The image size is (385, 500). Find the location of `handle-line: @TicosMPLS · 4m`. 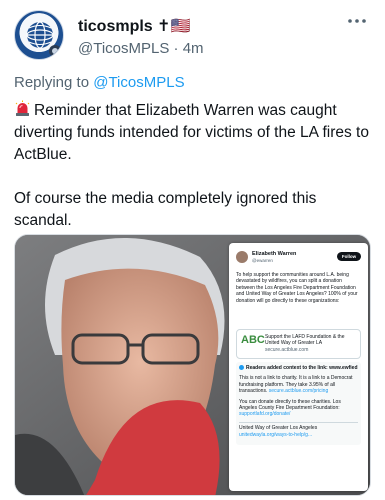

handle-line: @TicosMPLS · 4m is located at coordinates (141, 48).